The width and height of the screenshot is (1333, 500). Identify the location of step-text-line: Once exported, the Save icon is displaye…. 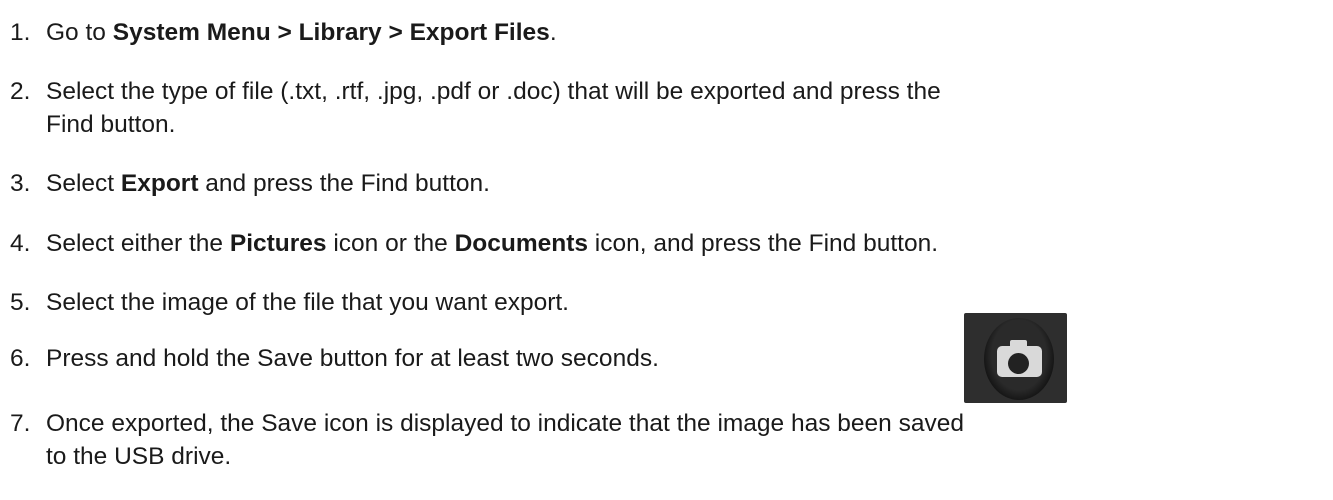
(505, 423).